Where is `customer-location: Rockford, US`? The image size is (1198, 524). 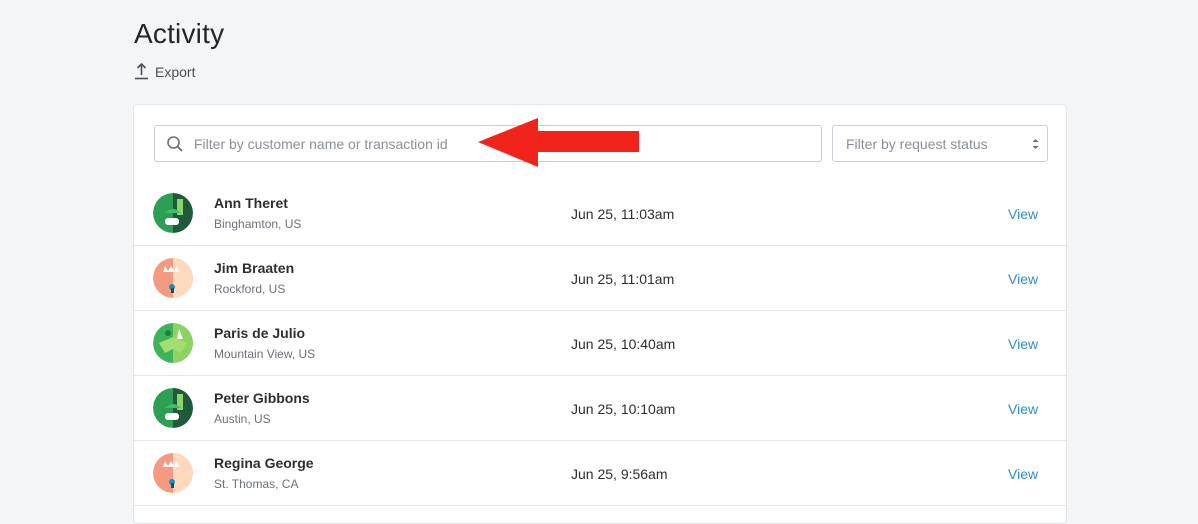
customer-location: Rockford, US is located at coordinates (250, 289).